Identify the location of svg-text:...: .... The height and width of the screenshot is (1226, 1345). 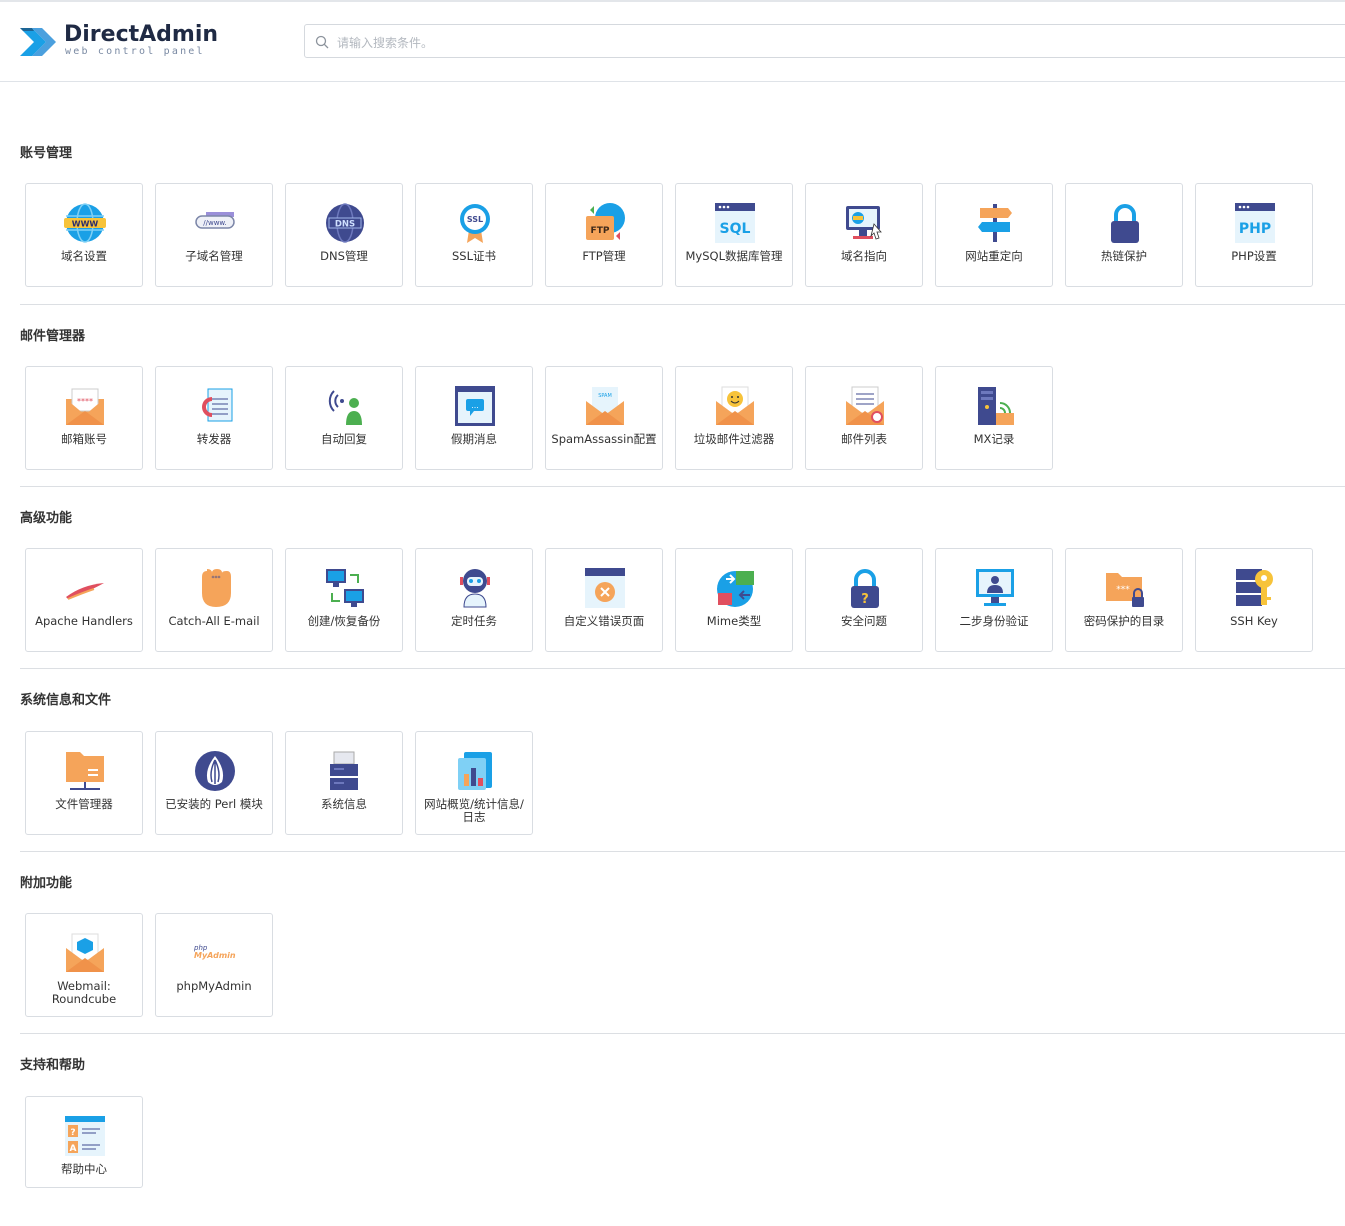
(475, 405).